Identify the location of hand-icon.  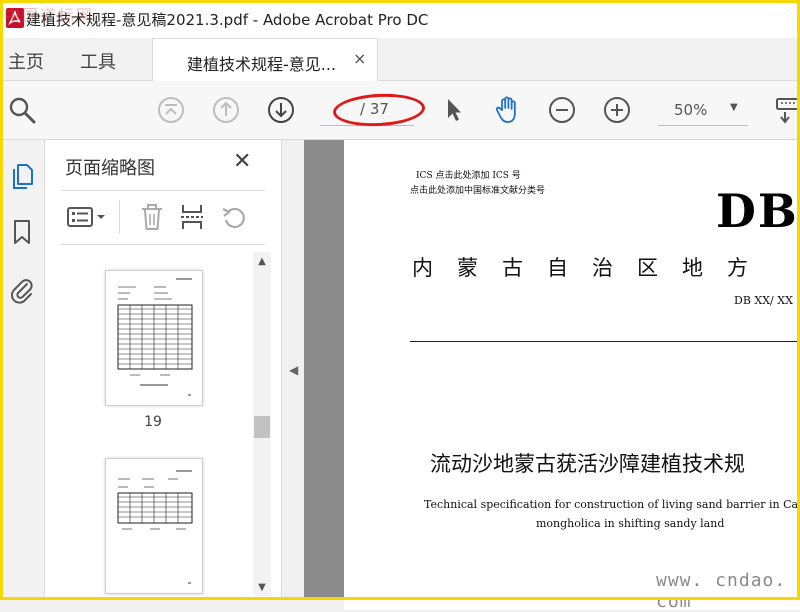
(505, 109).